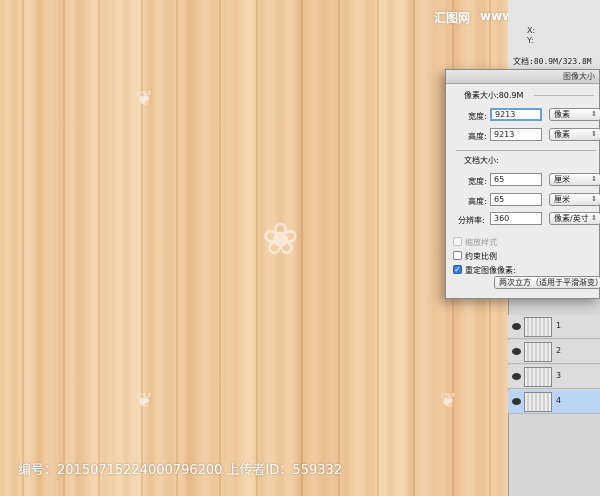  I want to click on resolution-unit-select: 像素/英寸 ⇕, so click(574, 218).